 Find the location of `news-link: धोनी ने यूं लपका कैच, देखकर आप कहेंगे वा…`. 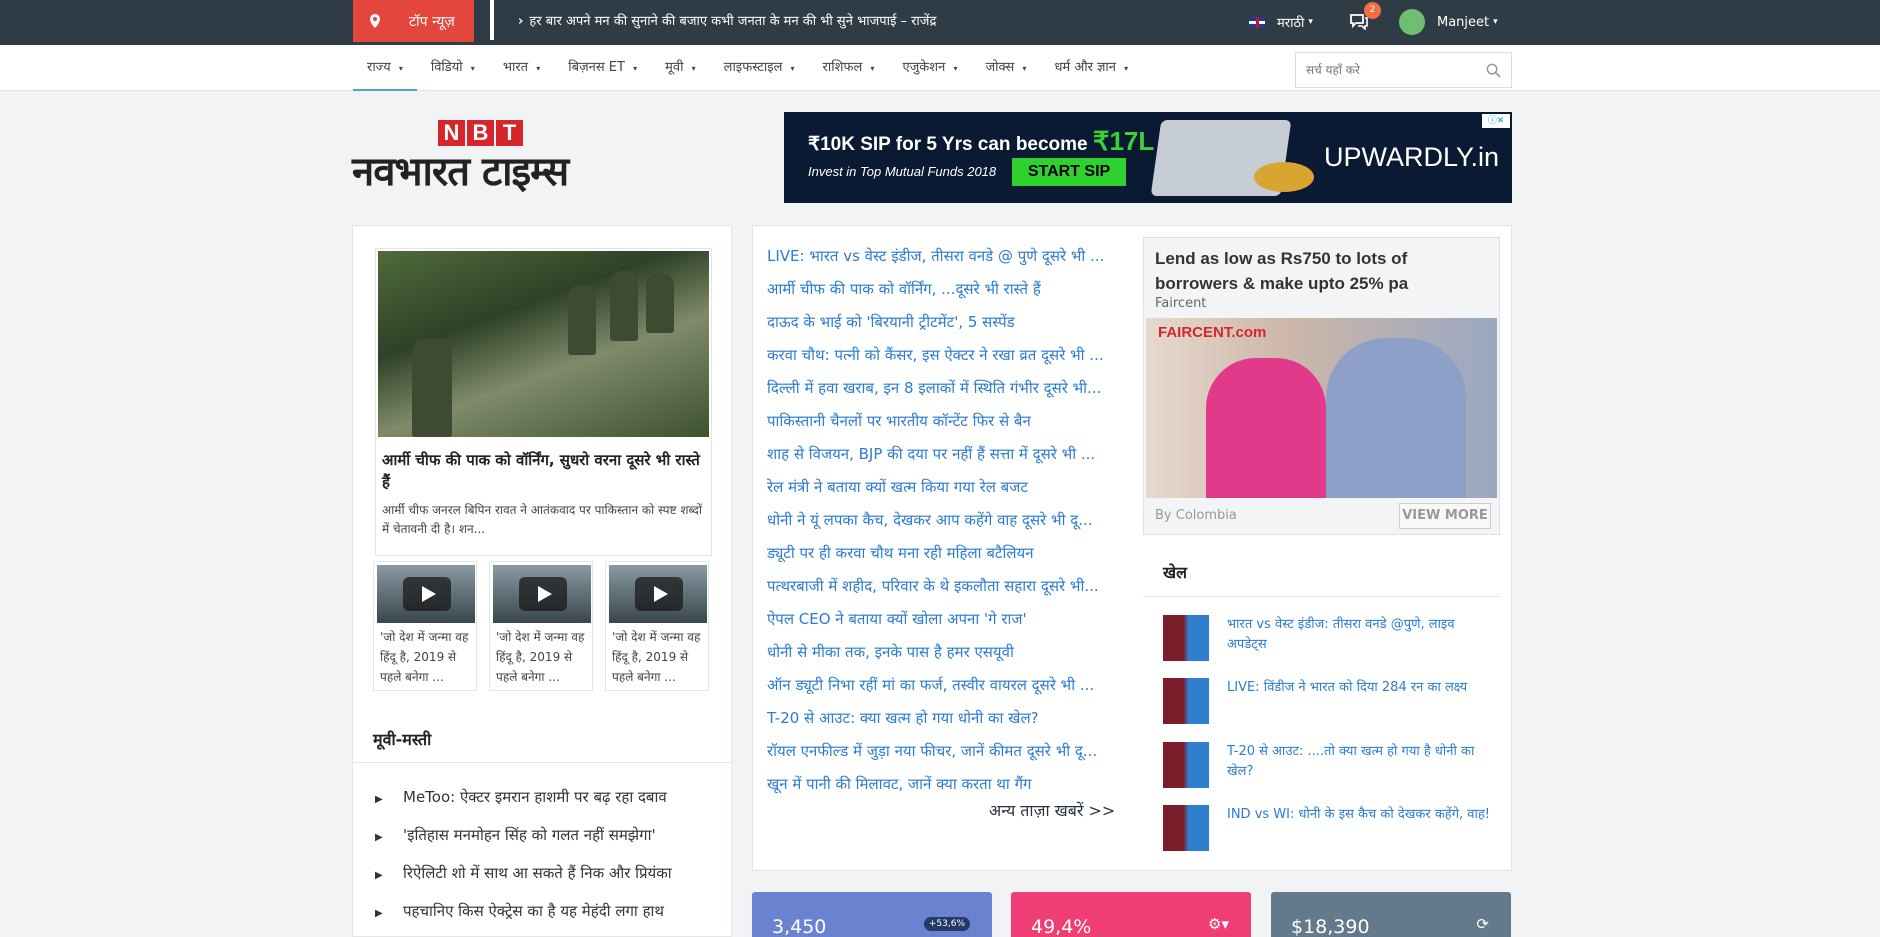

news-link: धोनी ने यूं लपका कैच, देखकर आप कहेंगे वा… is located at coordinates (941, 520).